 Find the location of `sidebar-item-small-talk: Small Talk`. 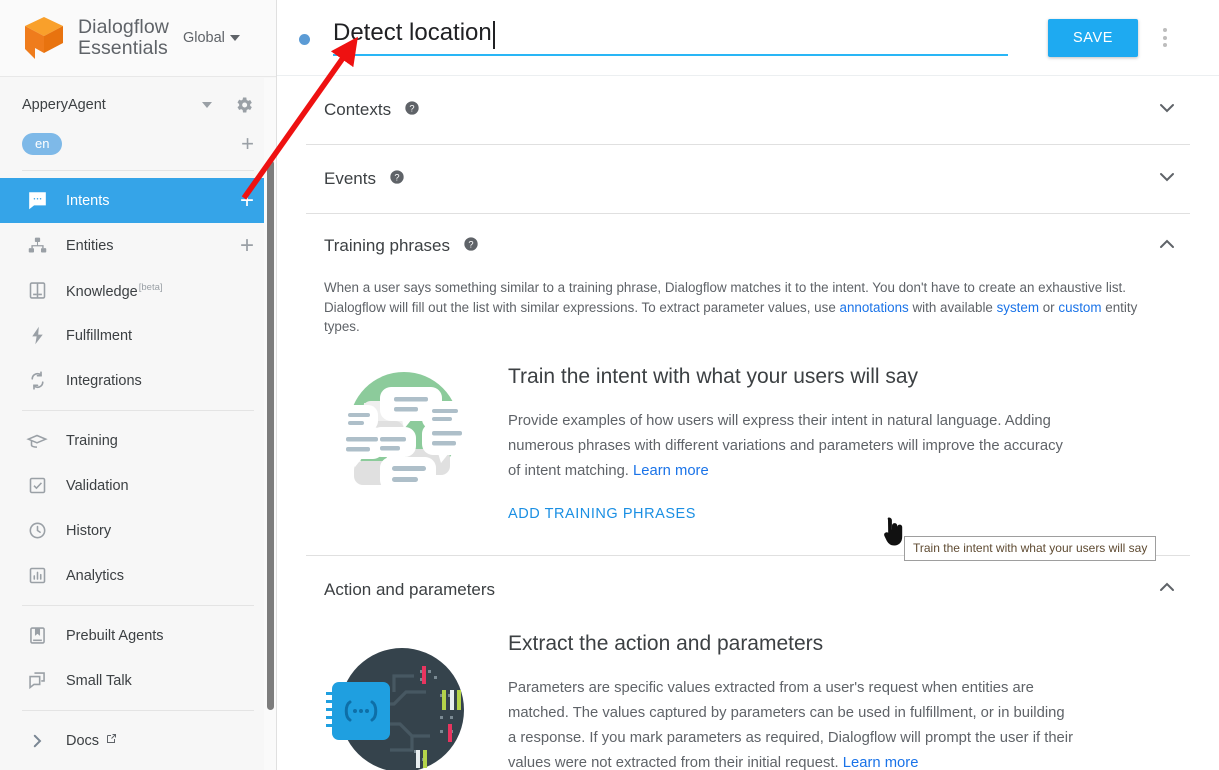

sidebar-item-small-talk: Small Talk is located at coordinates (138, 680).